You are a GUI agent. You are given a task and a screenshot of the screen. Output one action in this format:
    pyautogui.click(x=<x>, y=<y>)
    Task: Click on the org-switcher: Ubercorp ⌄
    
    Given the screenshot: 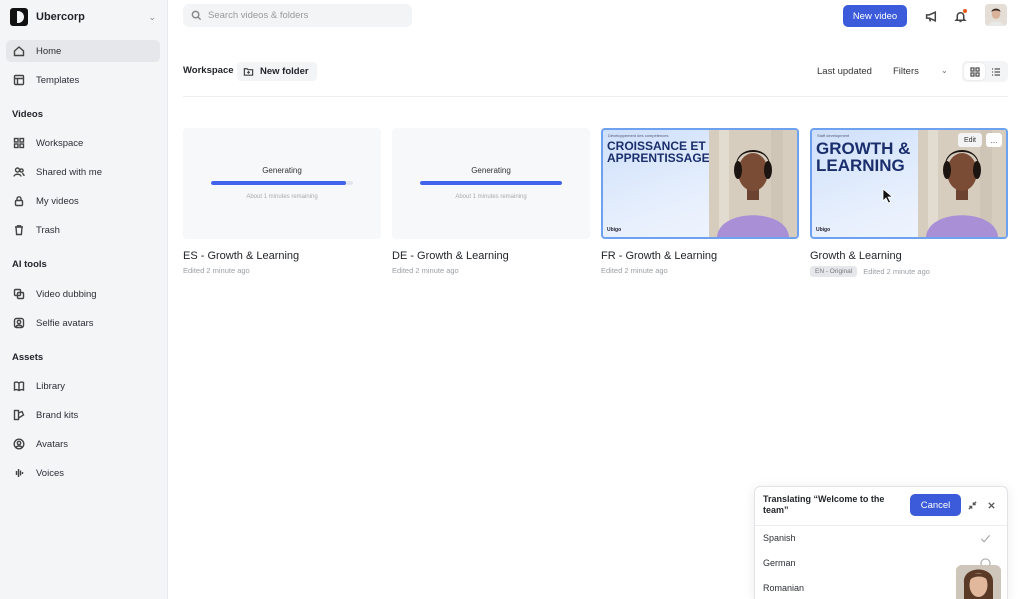 What is the action you would take?
    pyautogui.click(x=83, y=17)
    